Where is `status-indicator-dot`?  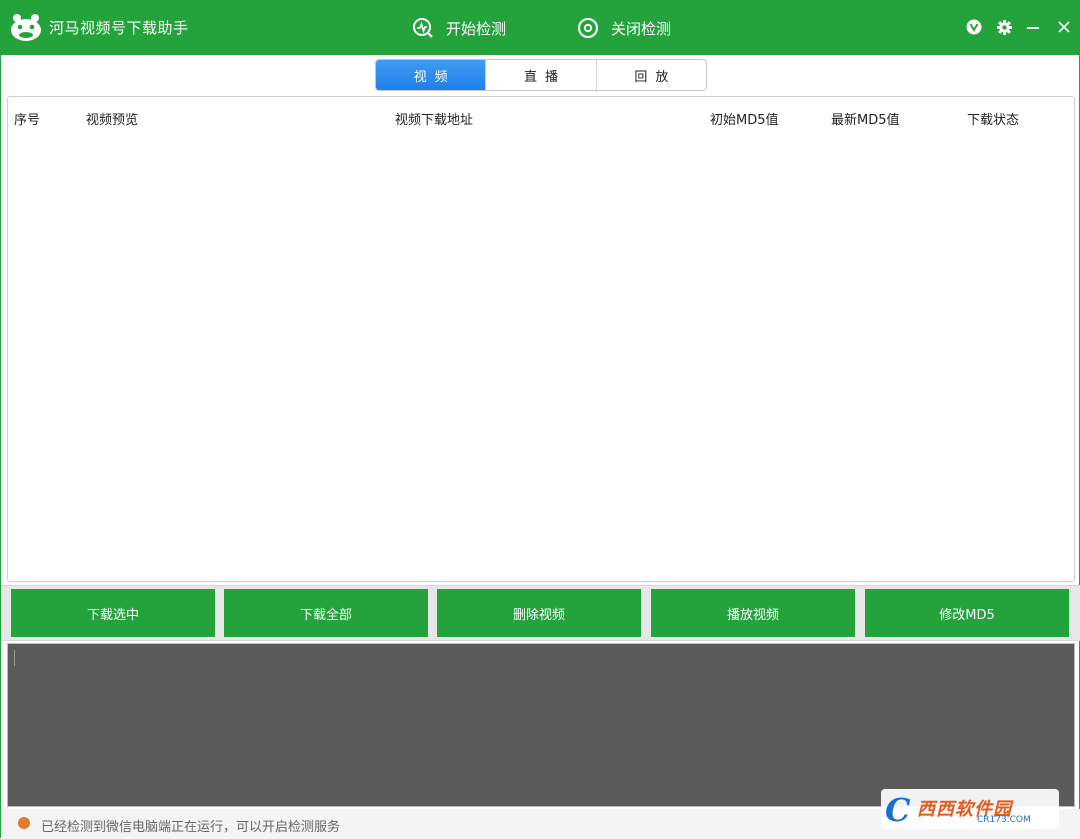
status-indicator-dot is located at coordinates (24, 823).